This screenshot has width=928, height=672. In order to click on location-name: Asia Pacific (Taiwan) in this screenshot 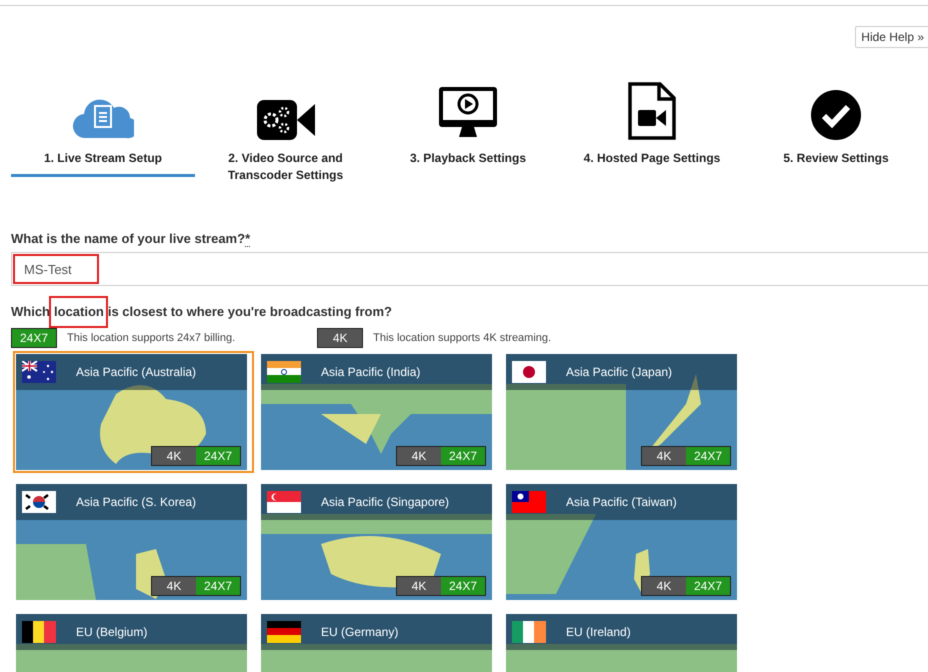, I will do `click(621, 502)`.